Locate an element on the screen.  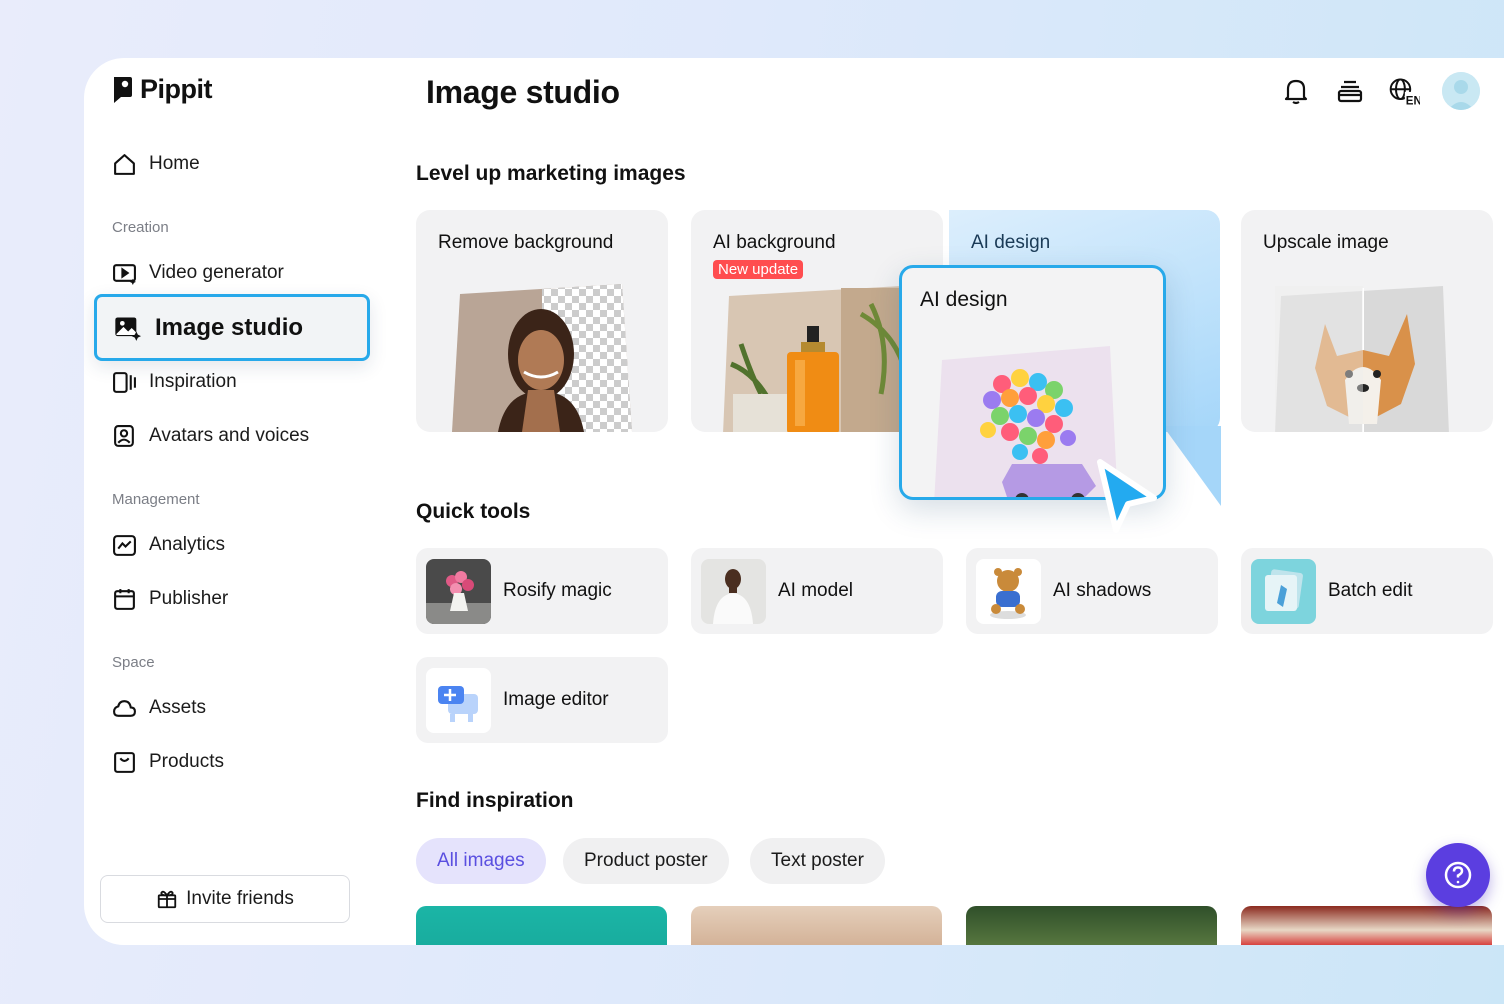
card-title: AI design is located at coordinates (1011, 242).